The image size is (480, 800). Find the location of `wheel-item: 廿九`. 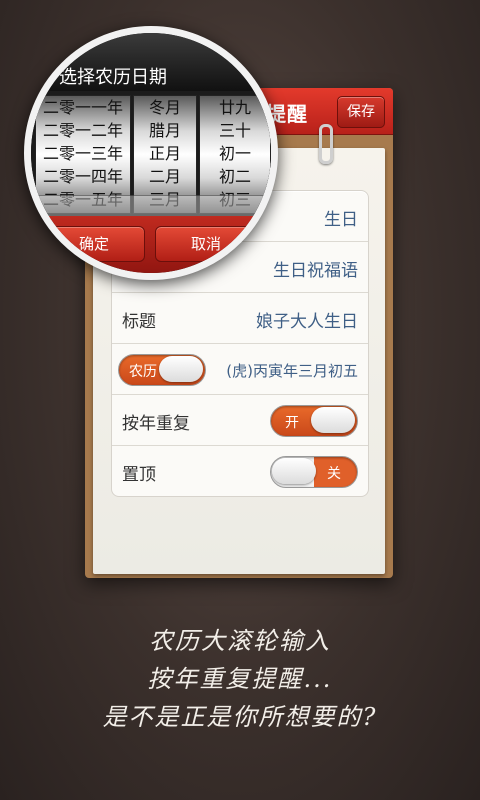

wheel-item: 廿九 is located at coordinates (234, 107).